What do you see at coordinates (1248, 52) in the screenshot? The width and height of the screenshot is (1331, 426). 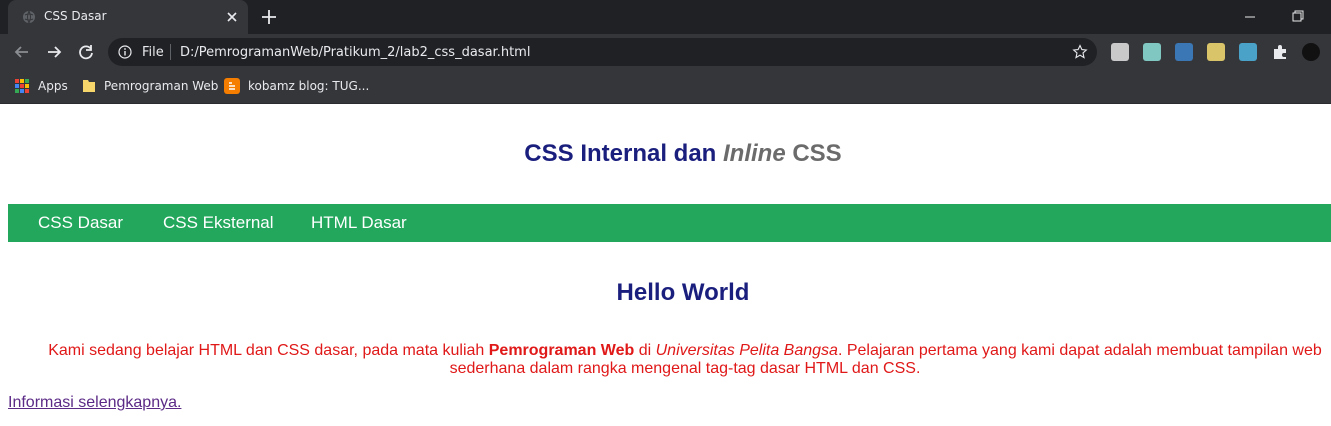 I see `extension-5-icon` at bounding box center [1248, 52].